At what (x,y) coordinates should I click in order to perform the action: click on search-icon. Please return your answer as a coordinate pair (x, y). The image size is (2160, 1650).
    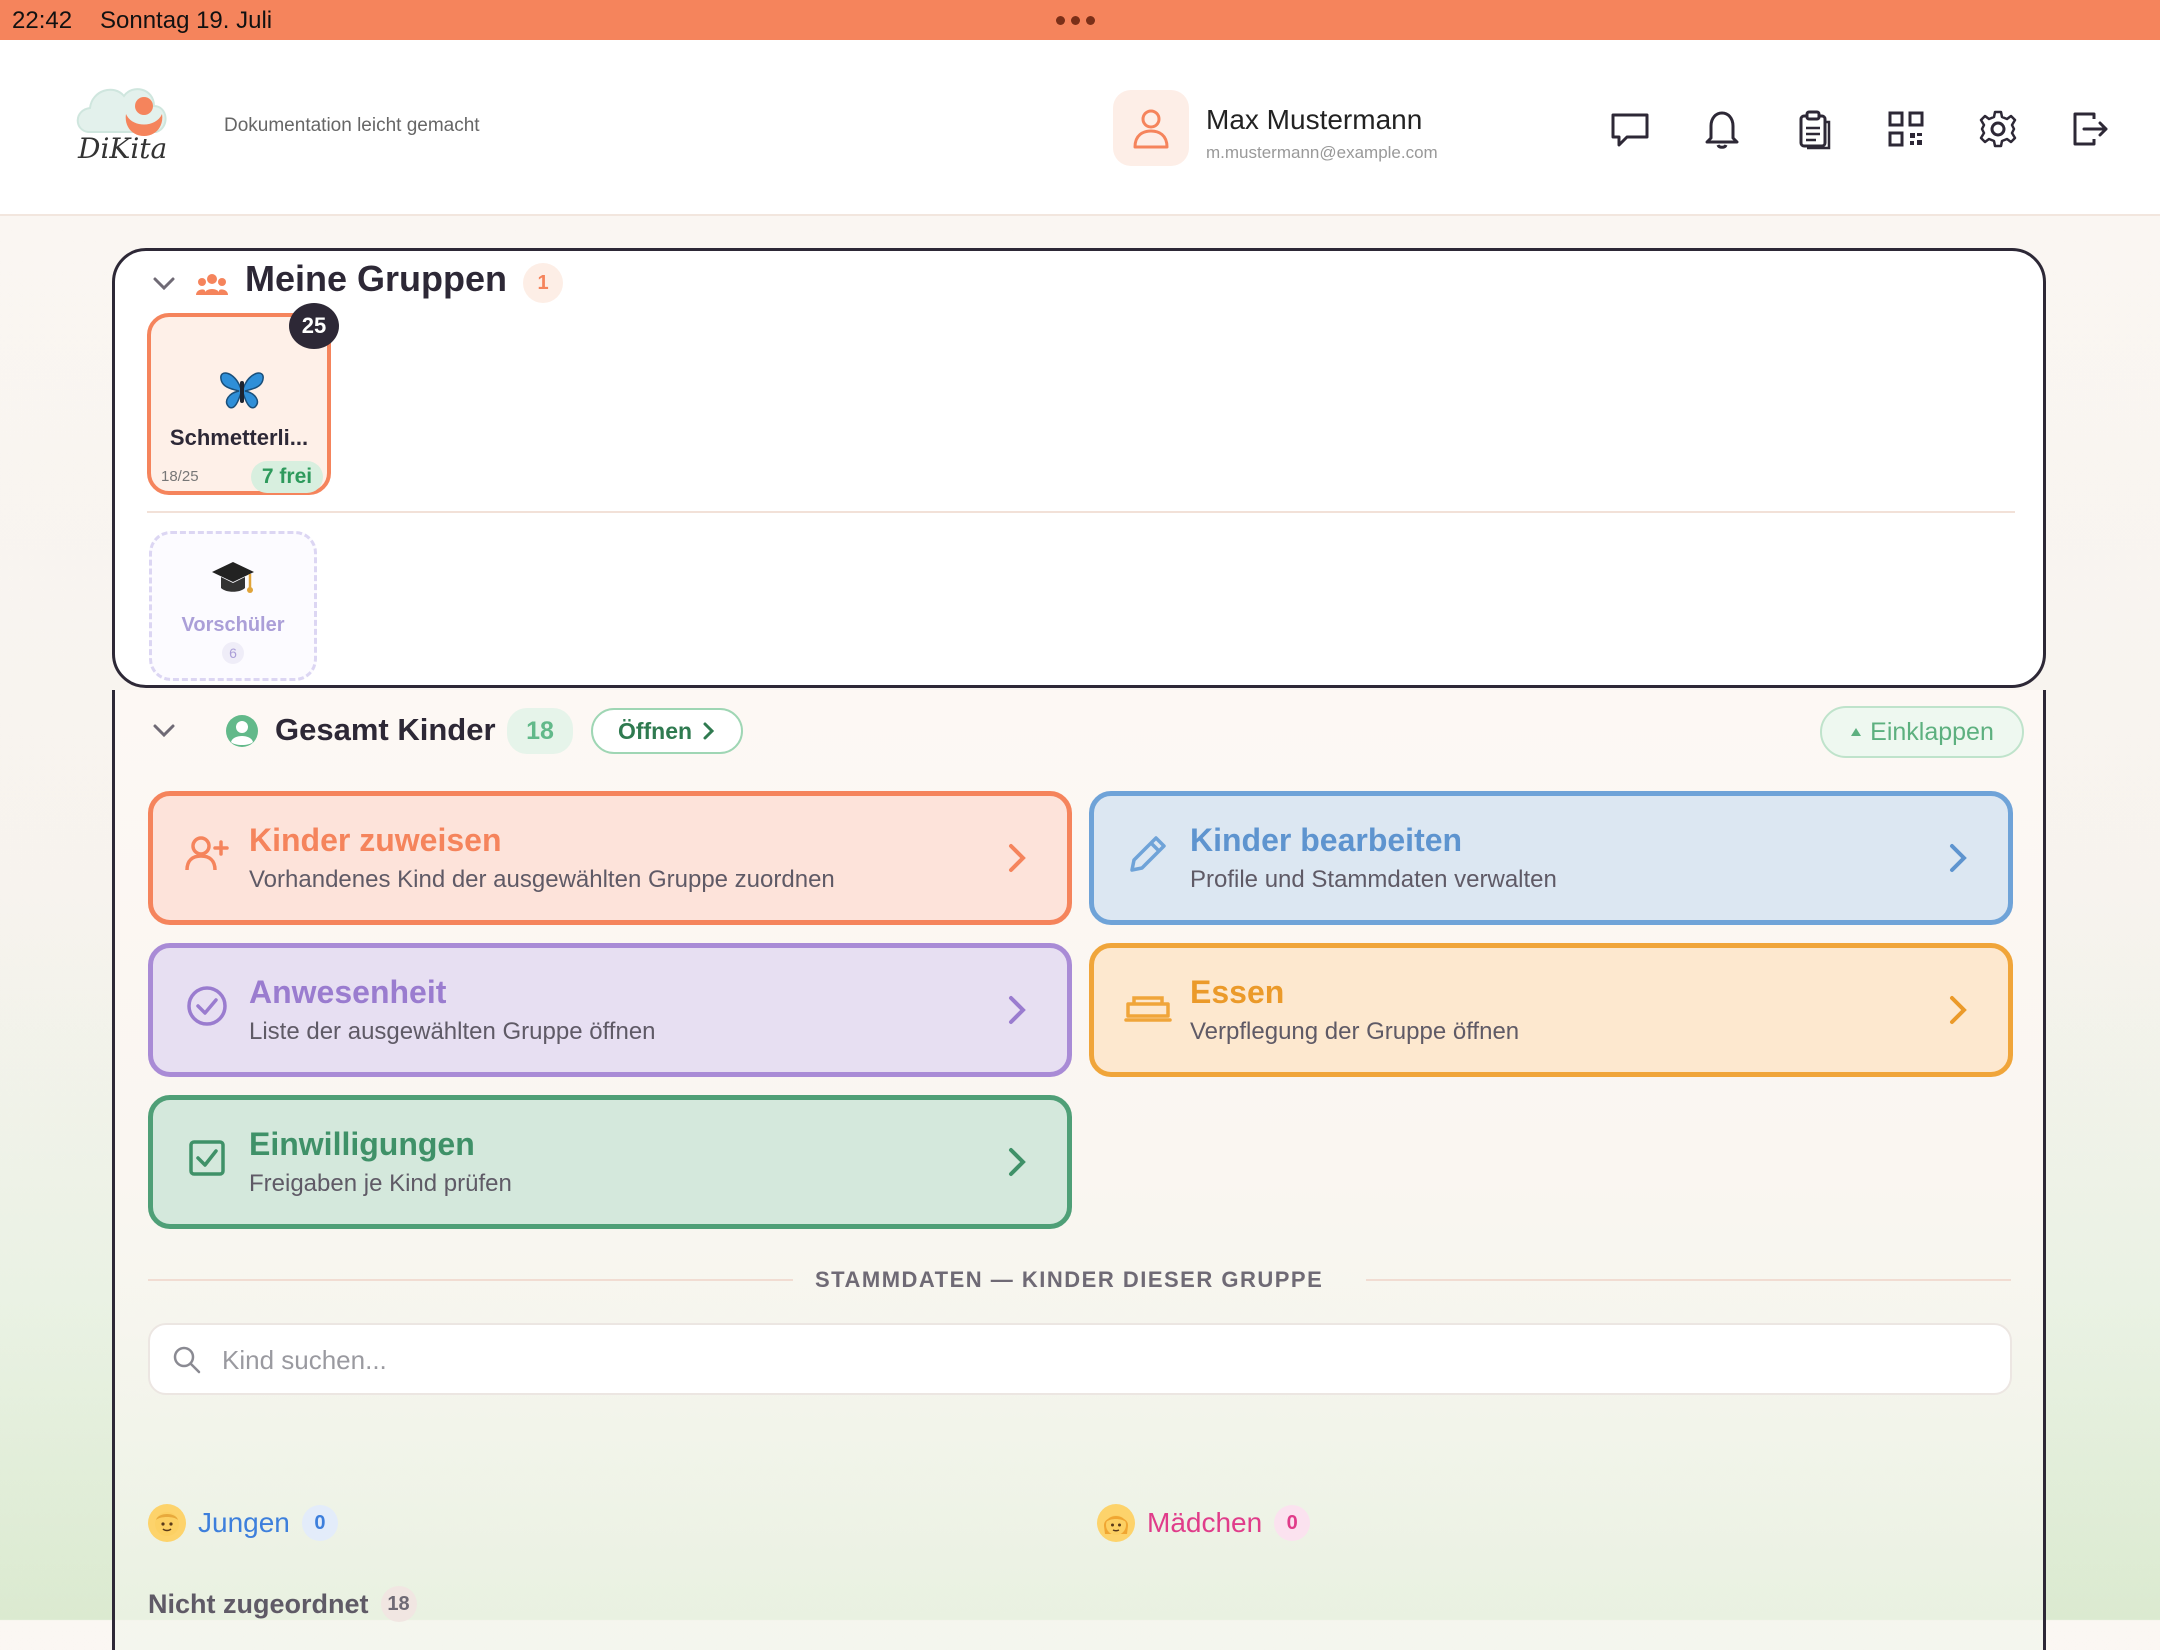
    Looking at the image, I should click on (187, 1360).